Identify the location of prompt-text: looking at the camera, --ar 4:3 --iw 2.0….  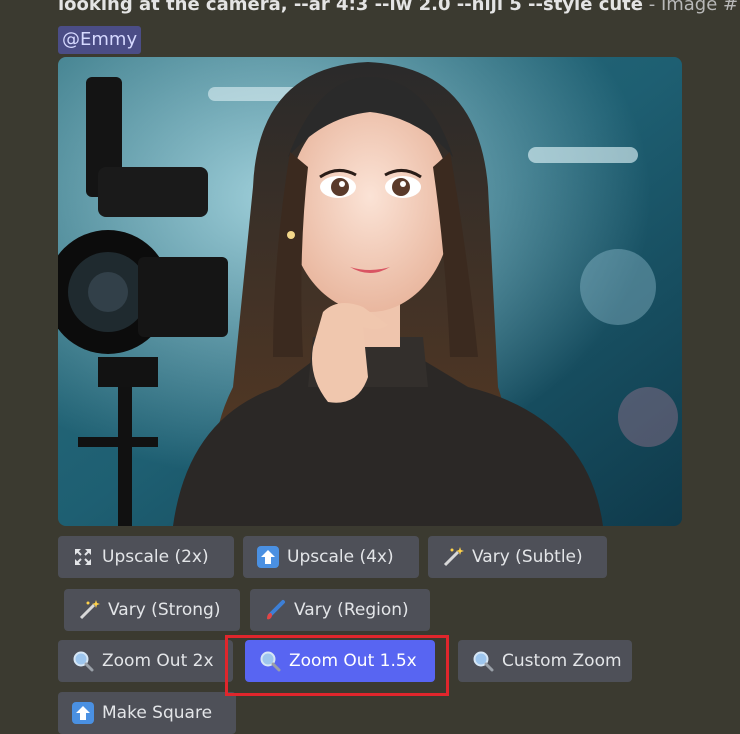
(399, 8).